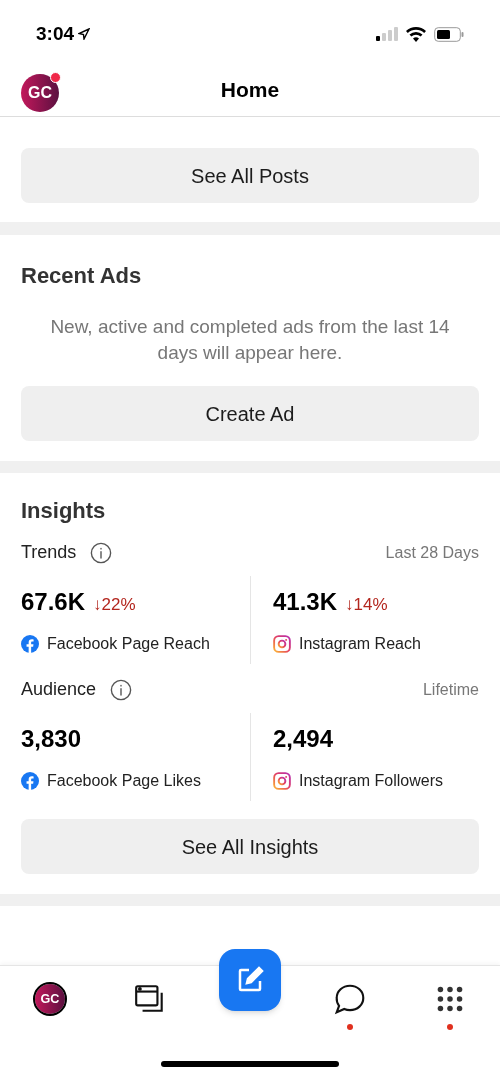  Describe the element at coordinates (303, 739) in the screenshot. I see `metric-value: 2,494` at that location.